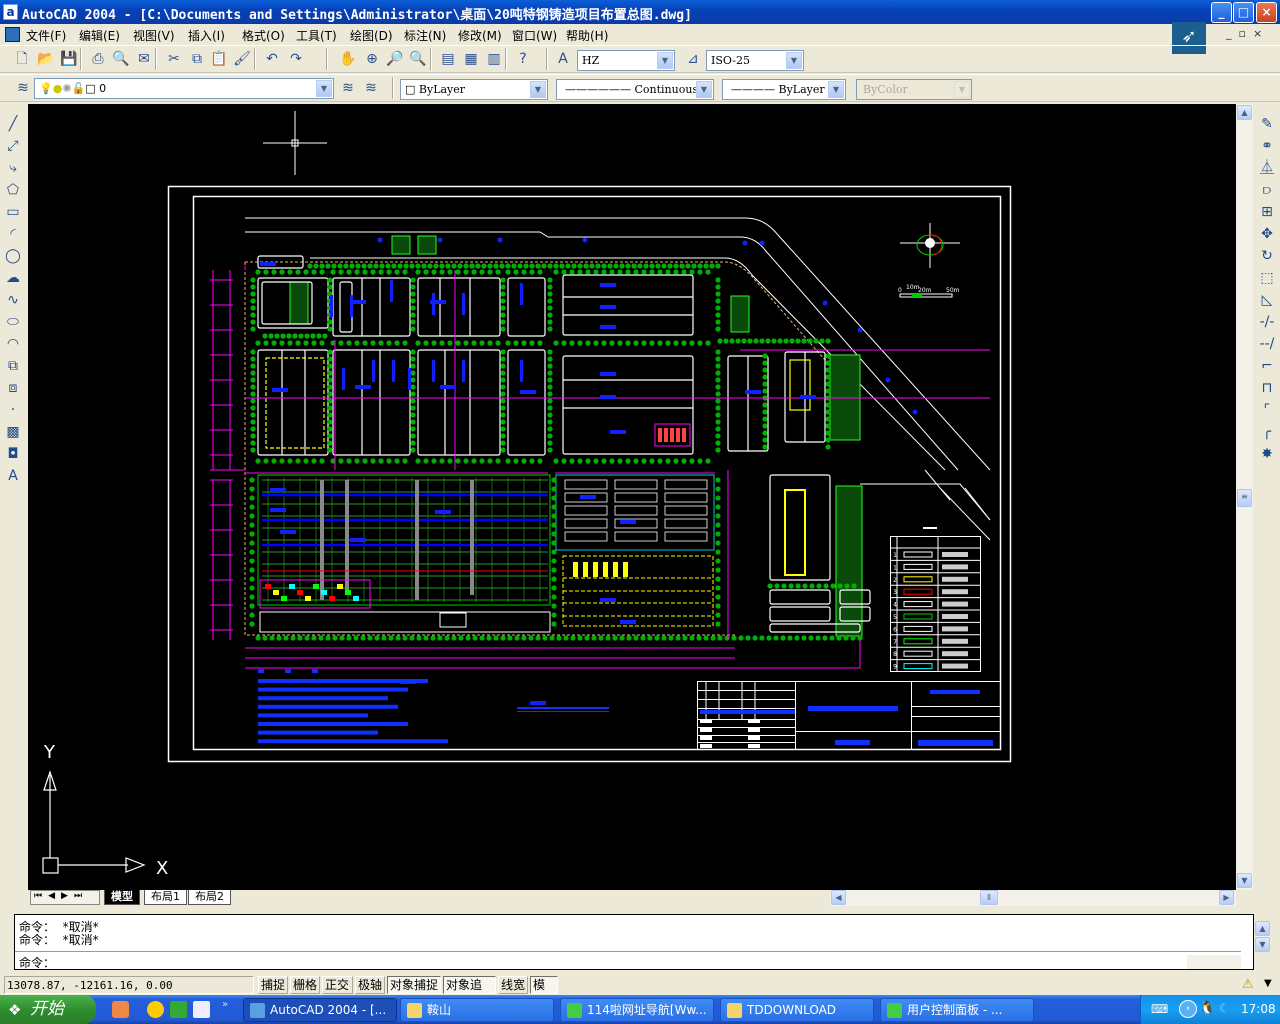  What do you see at coordinates (1033, 898) in the screenshot?
I see `horizontal-scrollbar: ◀ ⦀ ▶` at bounding box center [1033, 898].